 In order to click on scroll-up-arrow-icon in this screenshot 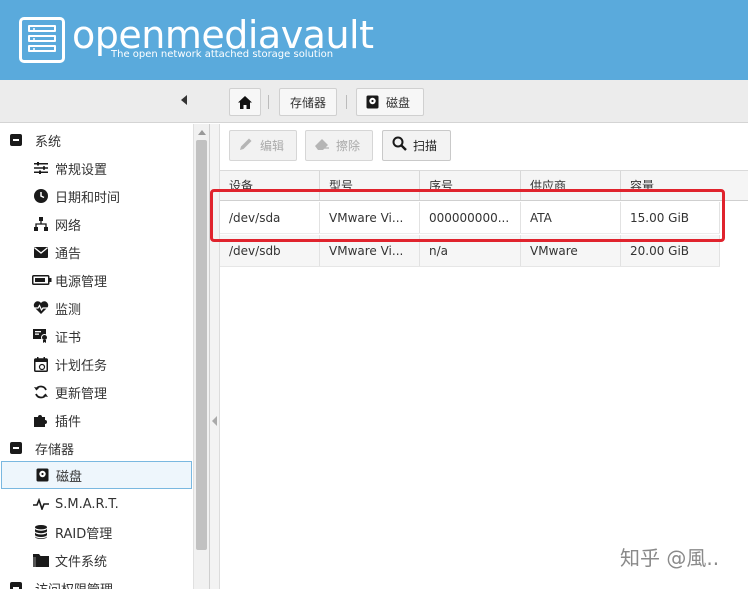, I will do `click(202, 132)`.